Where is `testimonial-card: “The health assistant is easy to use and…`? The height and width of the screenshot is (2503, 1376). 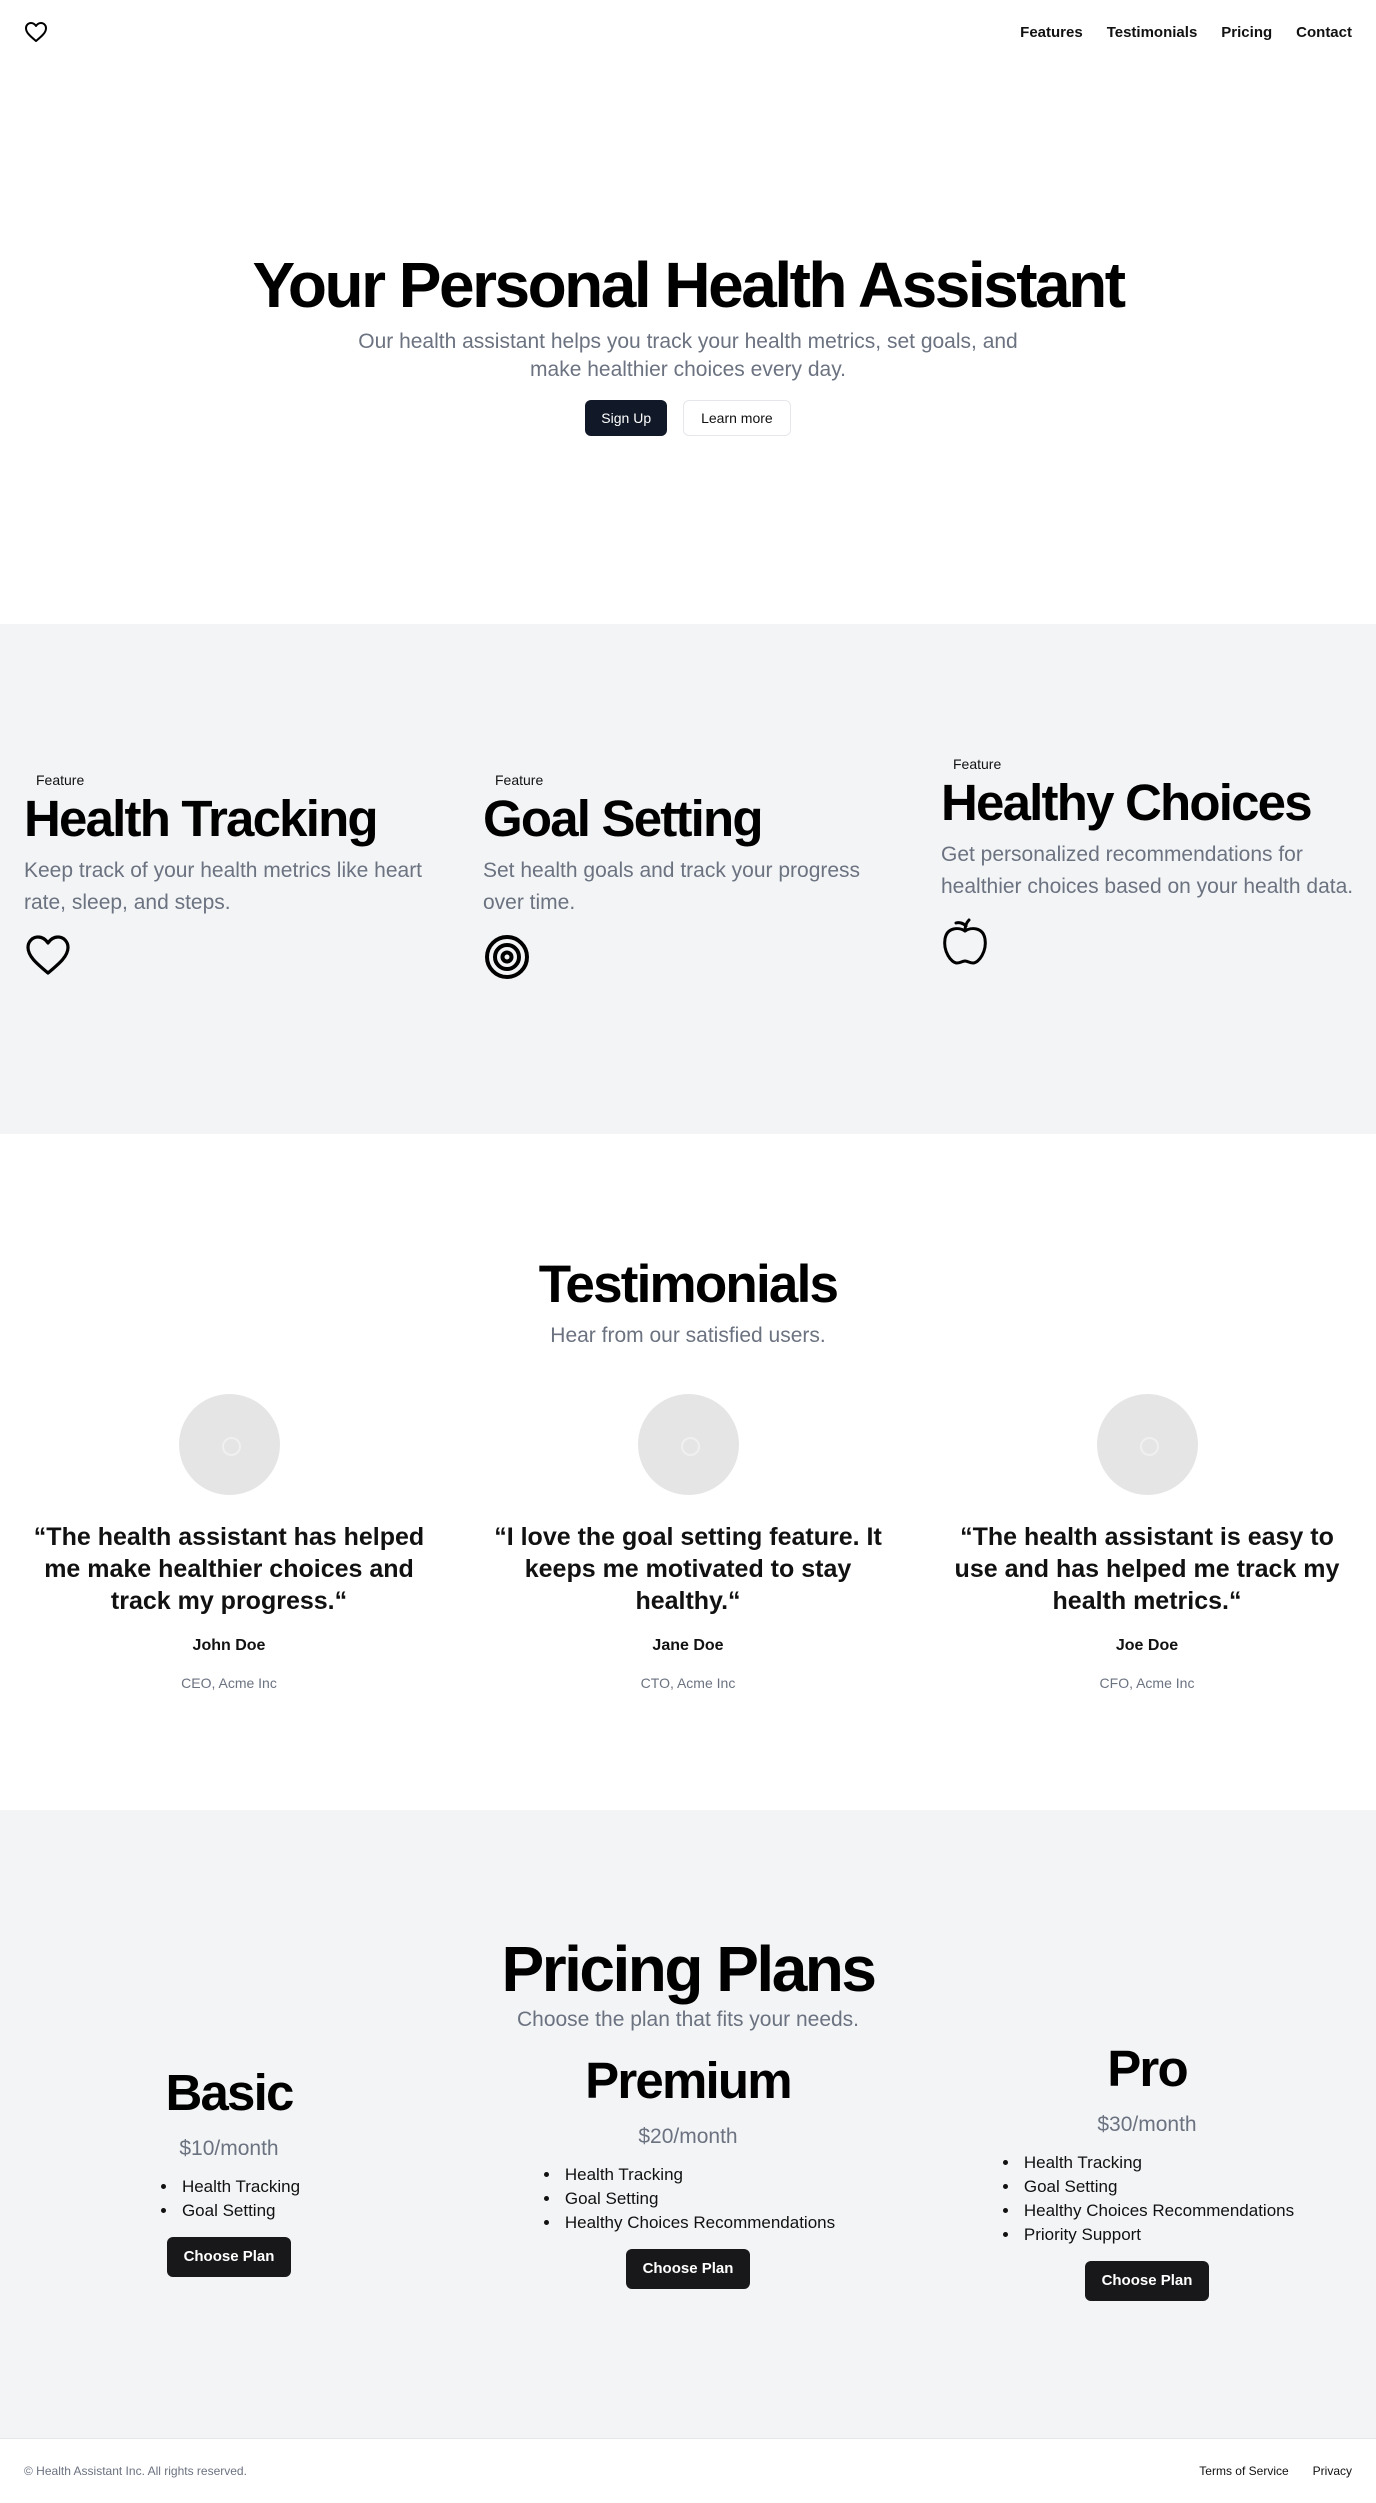 testimonial-card: “The health assistant is easy to use and… is located at coordinates (1147, 1542).